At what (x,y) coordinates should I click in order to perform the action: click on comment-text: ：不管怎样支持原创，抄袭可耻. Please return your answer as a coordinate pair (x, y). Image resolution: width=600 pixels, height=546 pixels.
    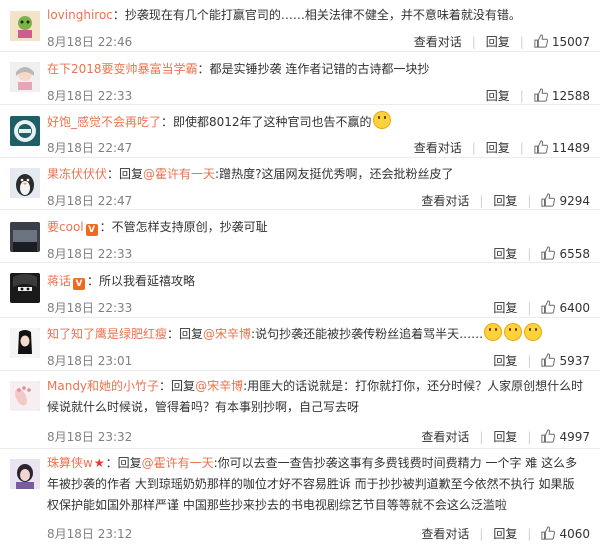
    Looking at the image, I should click on (183, 227).